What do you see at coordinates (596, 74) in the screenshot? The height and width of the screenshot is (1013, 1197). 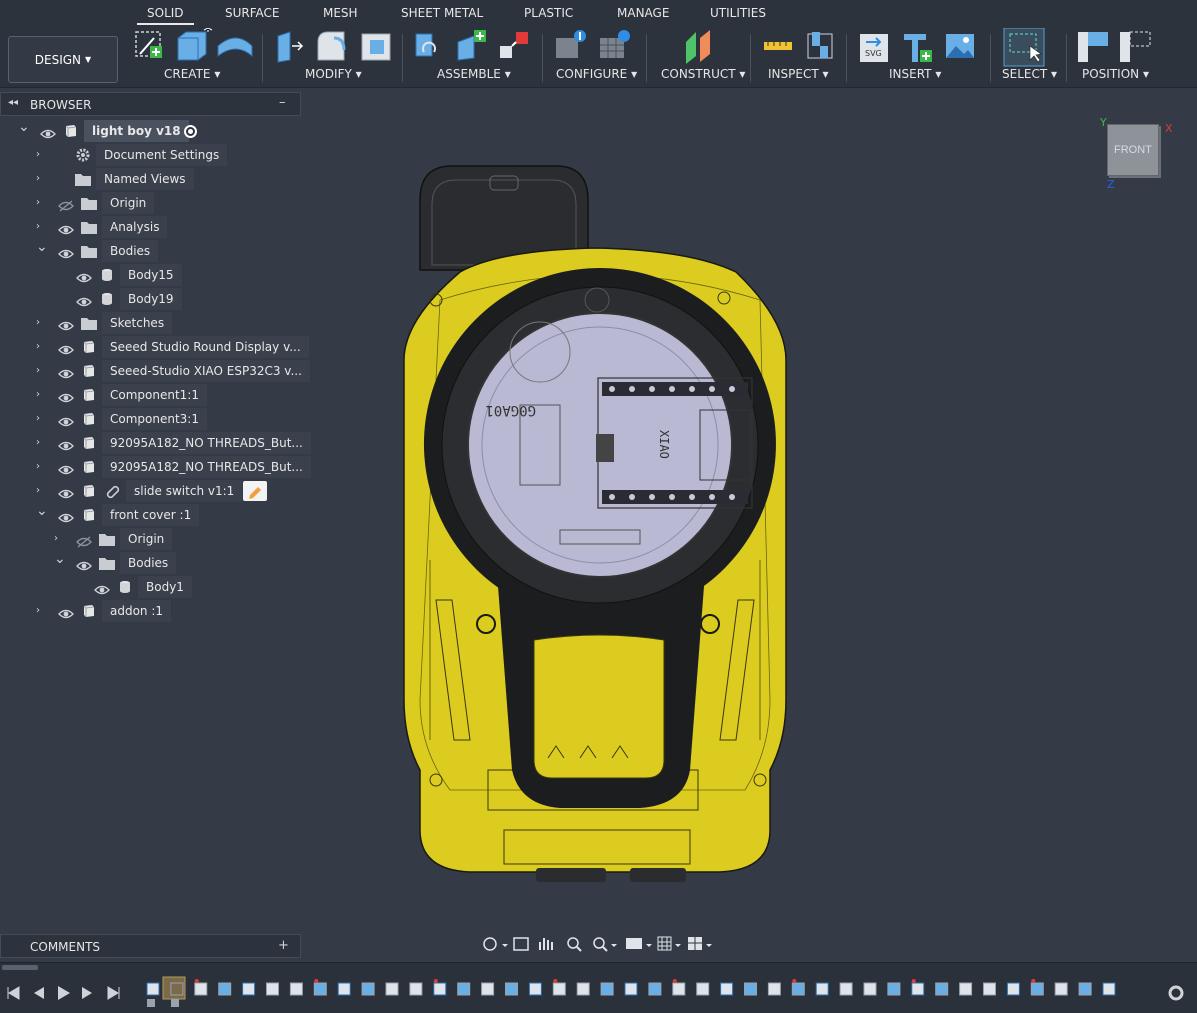 I see `configure-menu: CONFIGURE ▾` at bounding box center [596, 74].